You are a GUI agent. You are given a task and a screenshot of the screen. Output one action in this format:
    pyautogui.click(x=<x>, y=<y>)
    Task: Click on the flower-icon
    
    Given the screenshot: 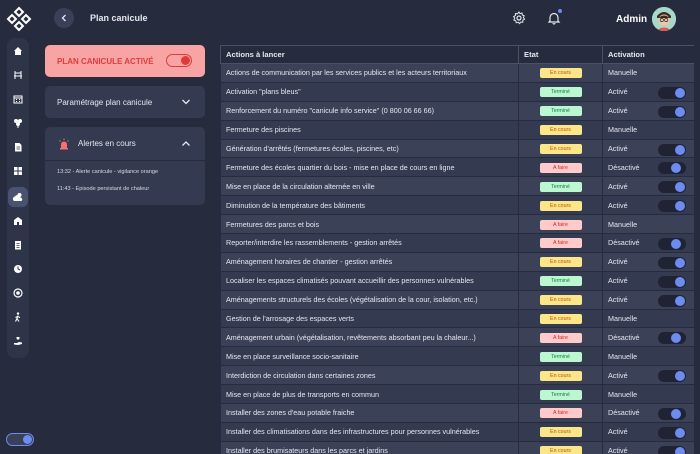 What is the action you would take?
    pyautogui.click(x=18, y=123)
    